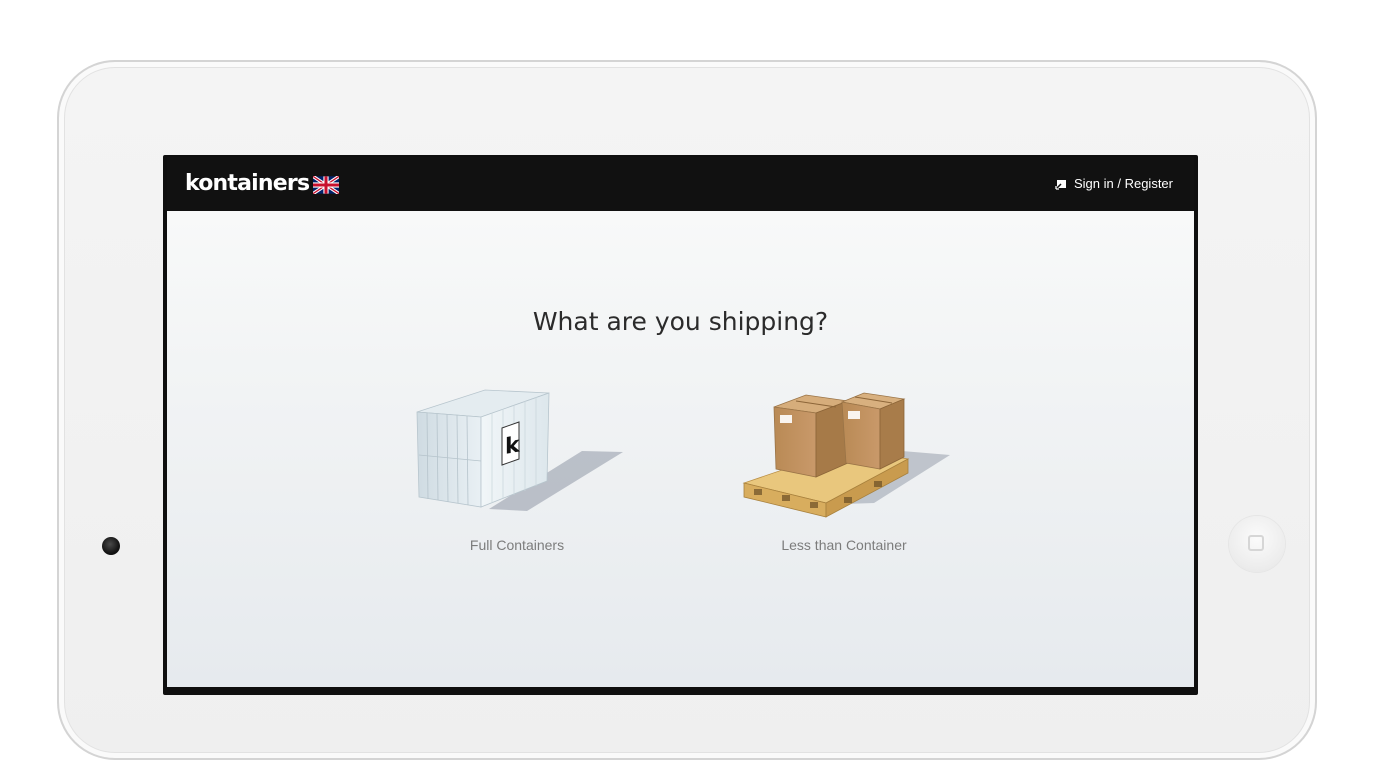  What do you see at coordinates (846, 455) in the screenshot?
I see `boxes-on-pallet-icon` at bounding box center [846, 455].